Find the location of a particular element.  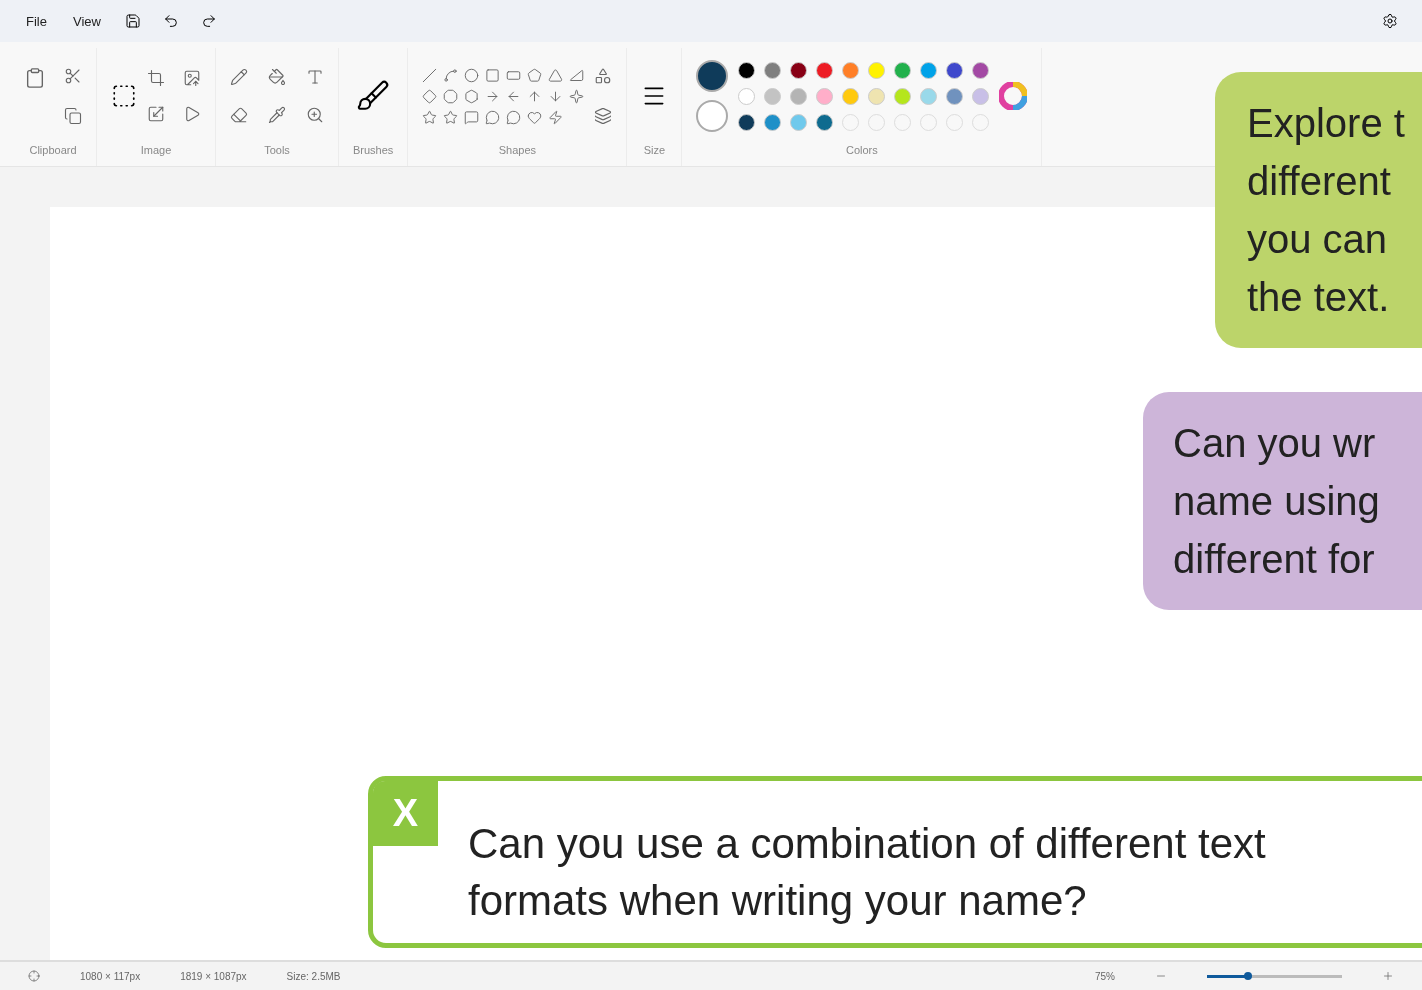

group-label: Size is located at coordinates (654, 151).